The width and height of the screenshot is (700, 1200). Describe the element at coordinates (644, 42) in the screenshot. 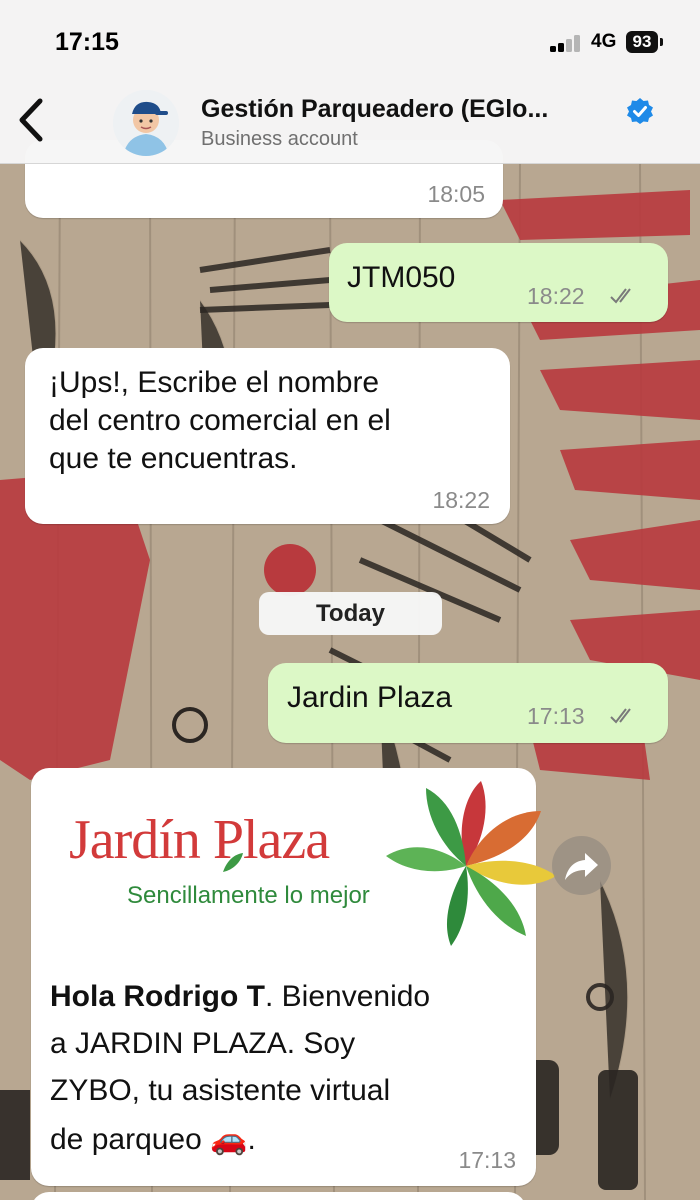

I see `battery-indicator: 93` at that location.